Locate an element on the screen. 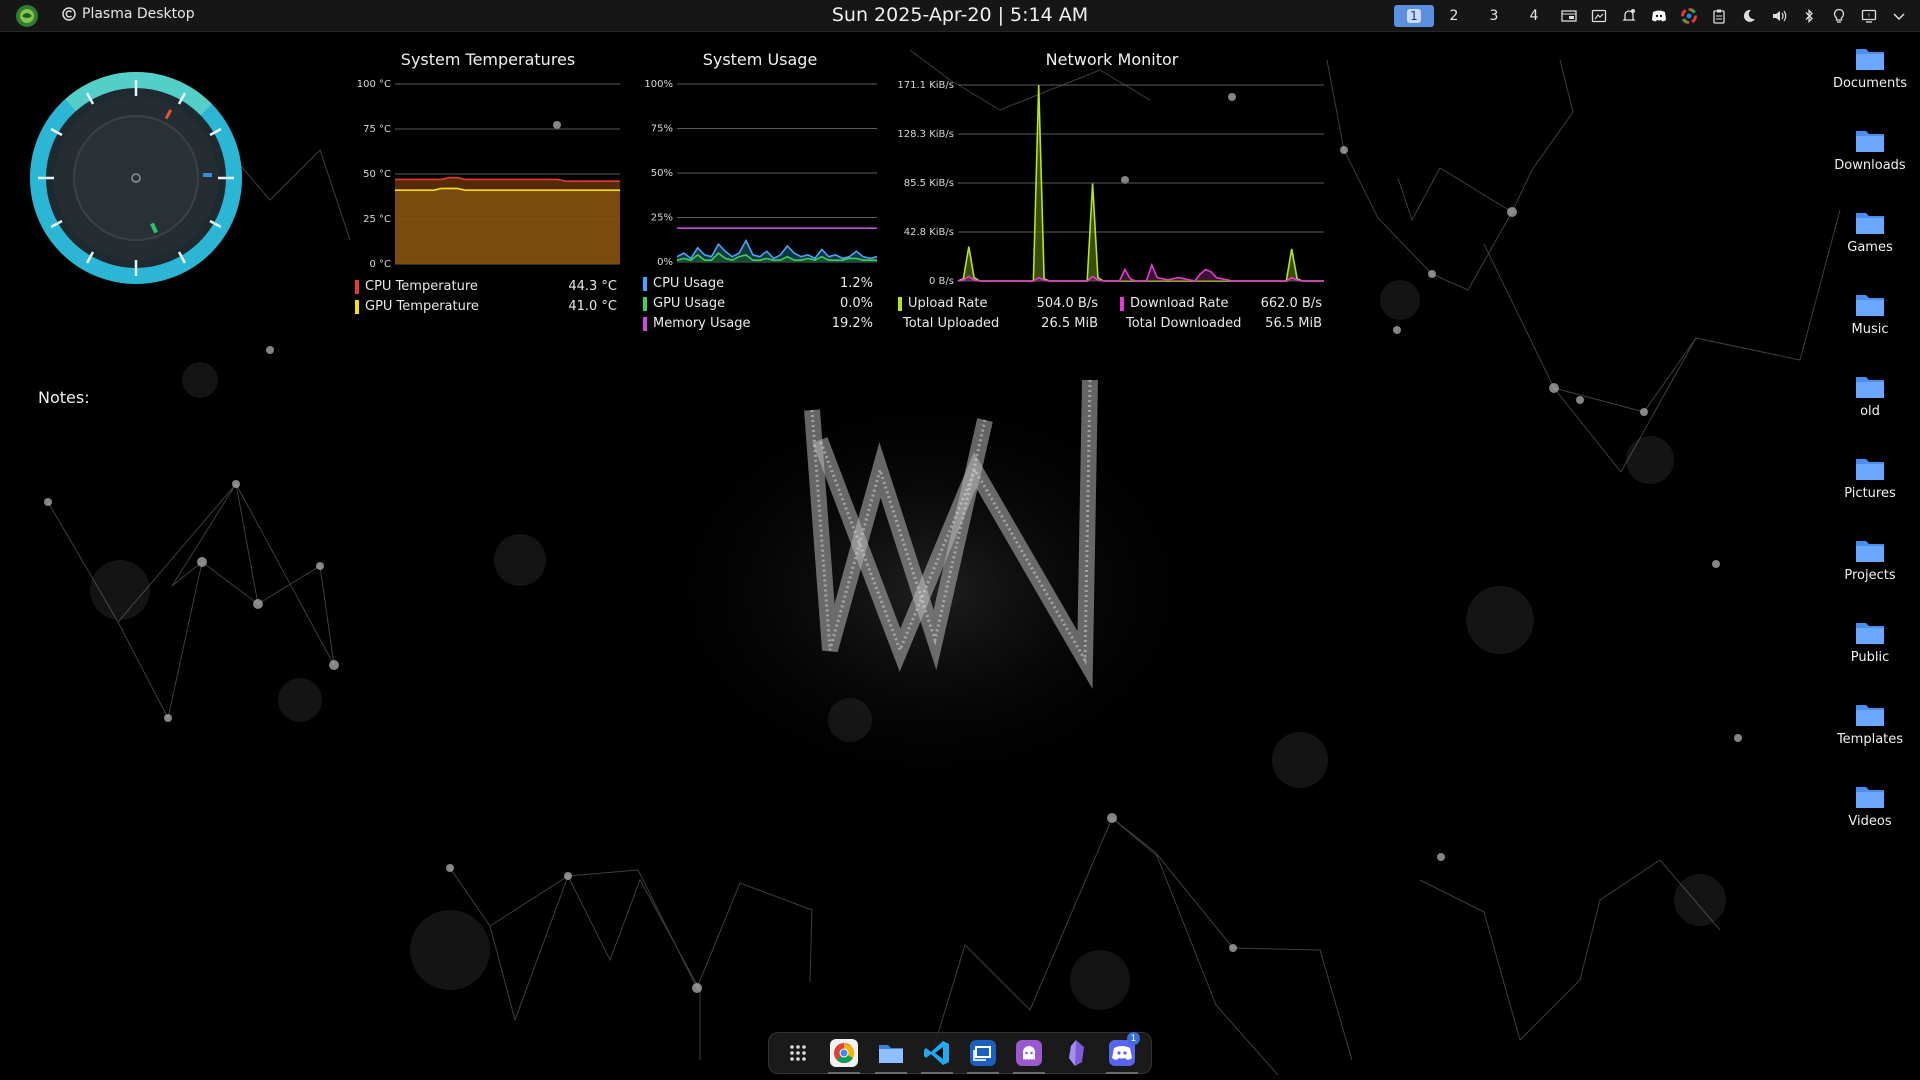 This screenshot has height=1080, width=1920. folder-games: Games is located at coordinates (1870, 247).